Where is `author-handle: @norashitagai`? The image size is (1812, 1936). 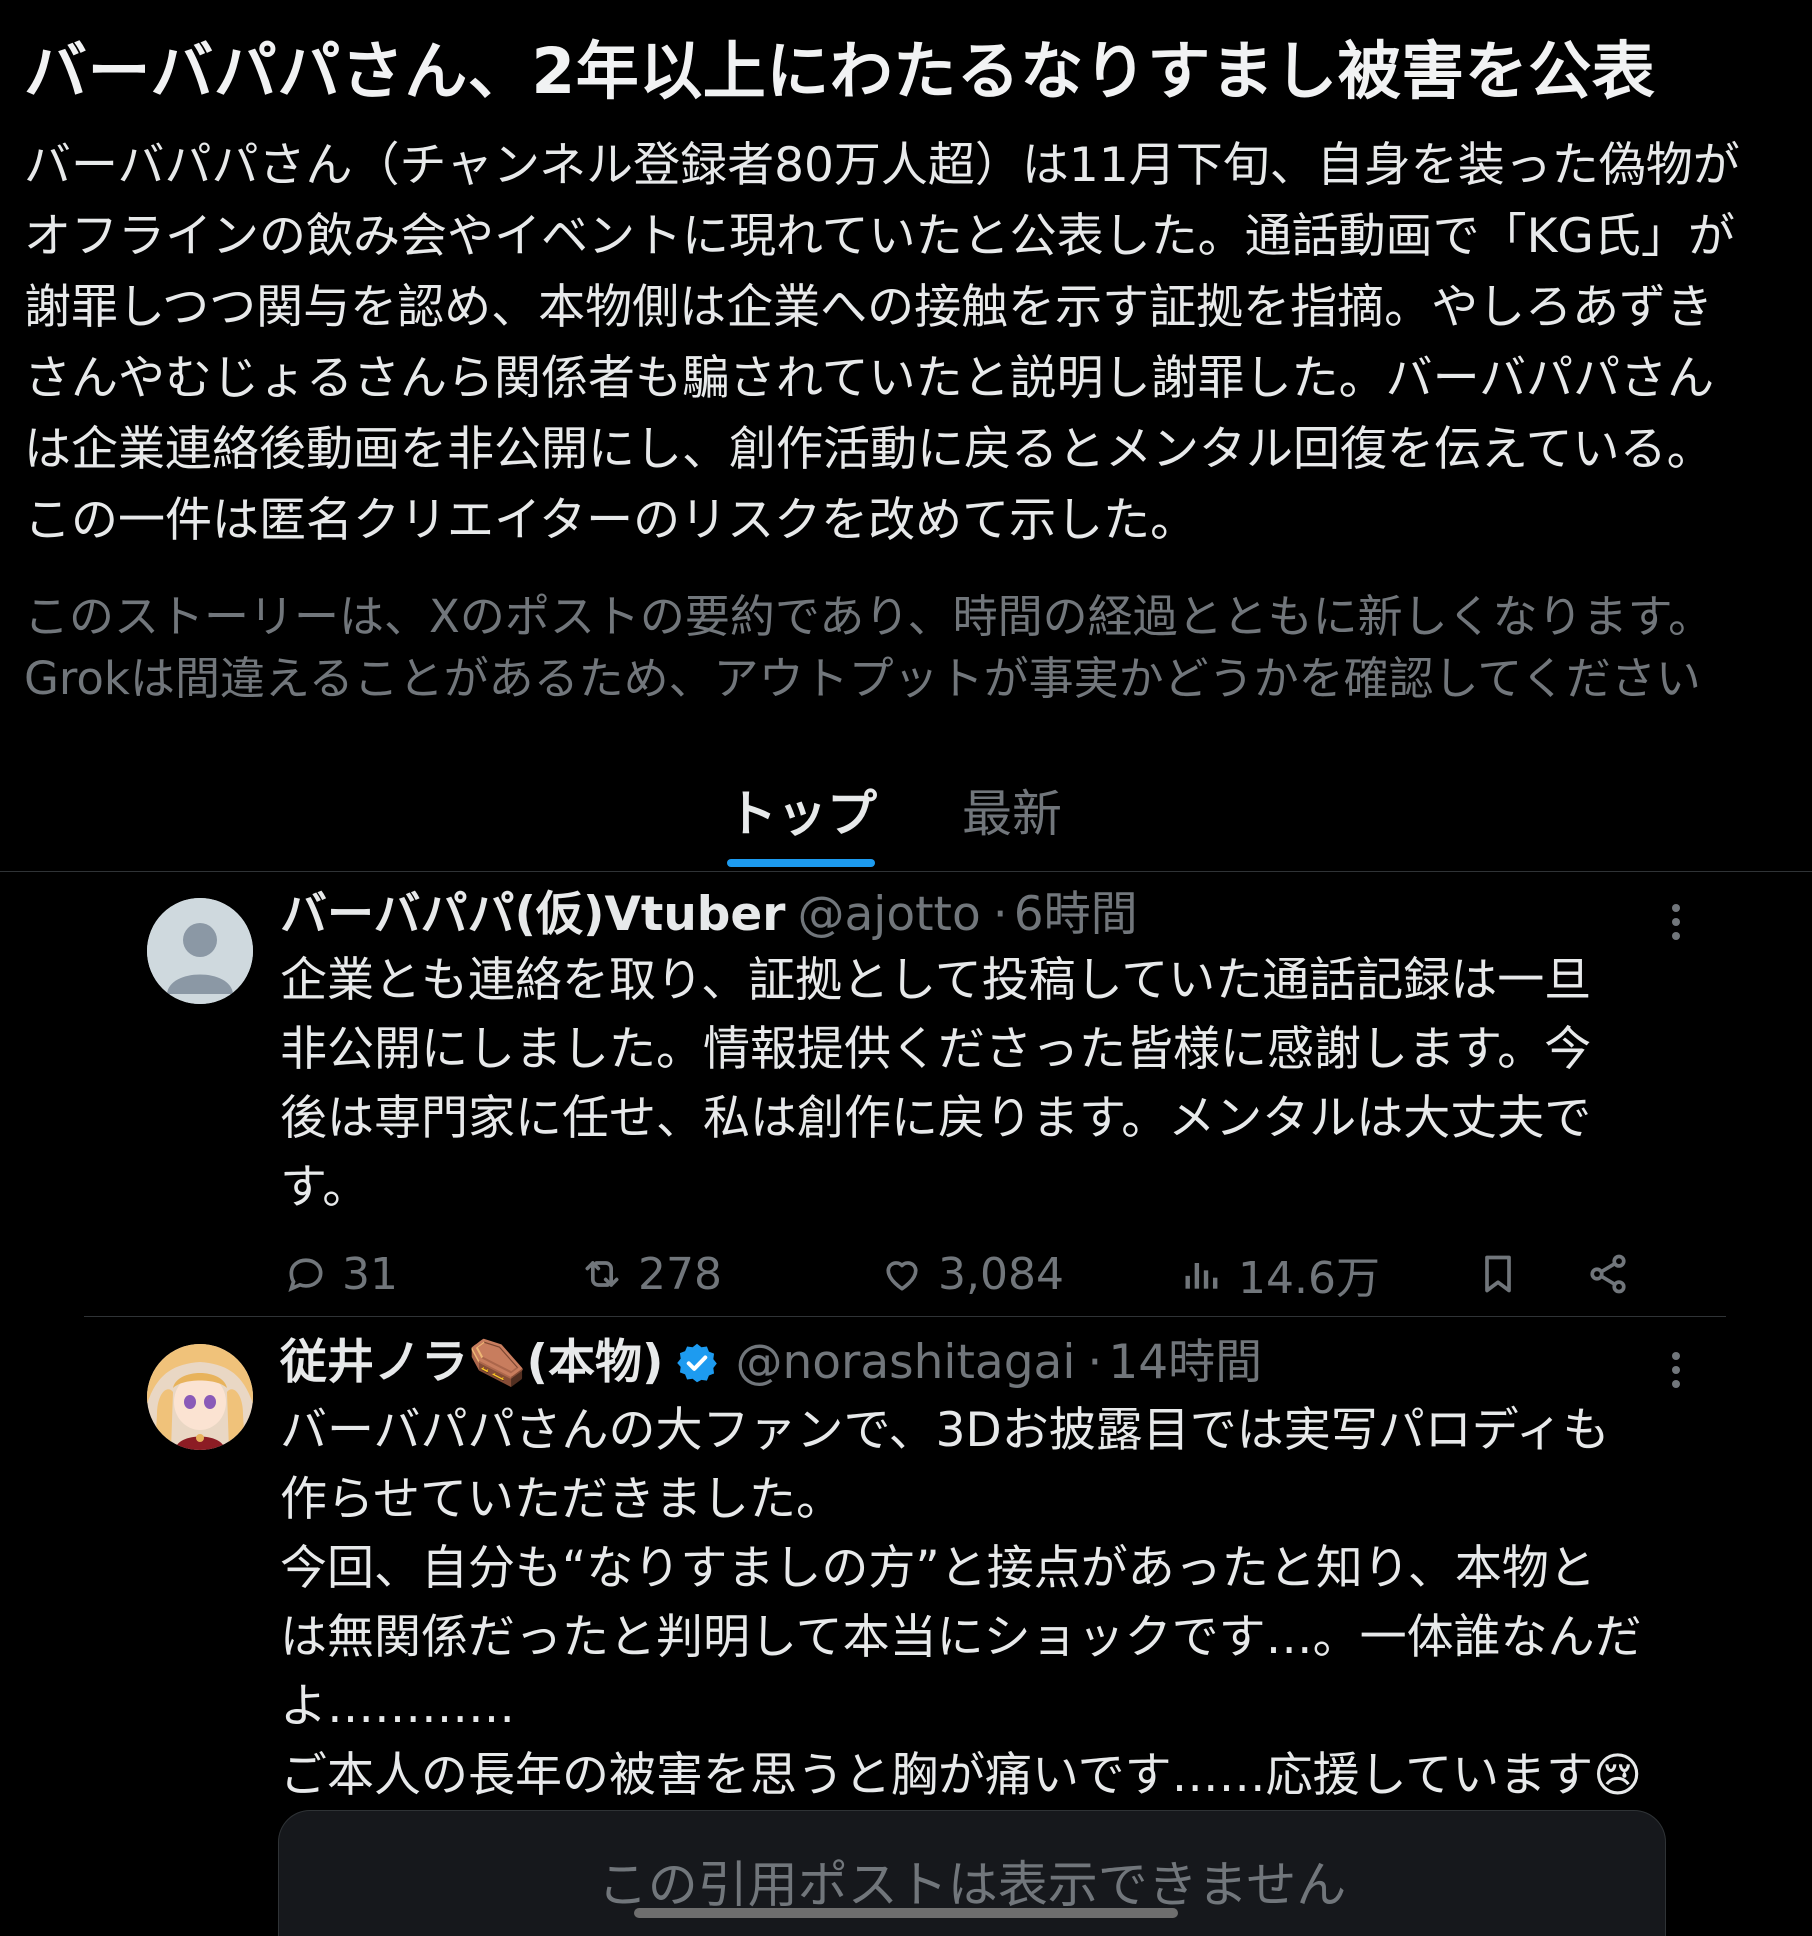 author-handle: @norashitagai is located at coordinates (905, 1363).